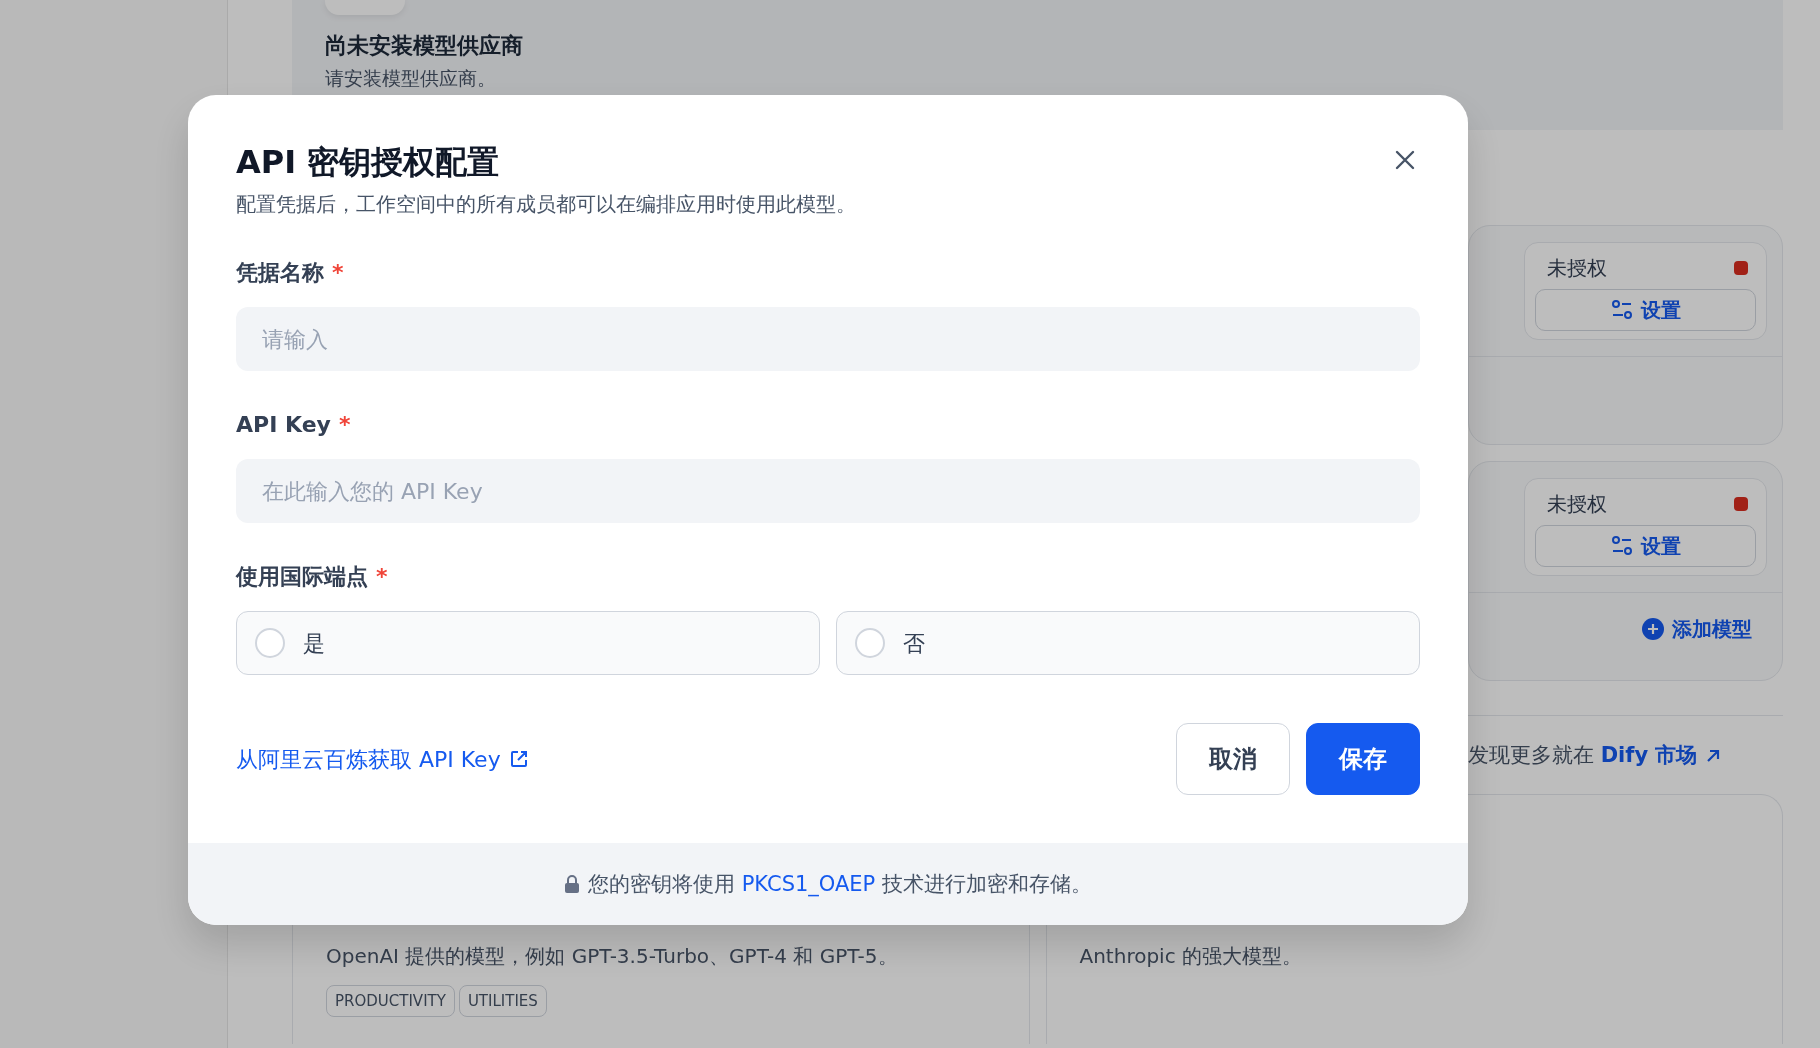  I want to click on field-label: 凭据名称, so click(280, 273).